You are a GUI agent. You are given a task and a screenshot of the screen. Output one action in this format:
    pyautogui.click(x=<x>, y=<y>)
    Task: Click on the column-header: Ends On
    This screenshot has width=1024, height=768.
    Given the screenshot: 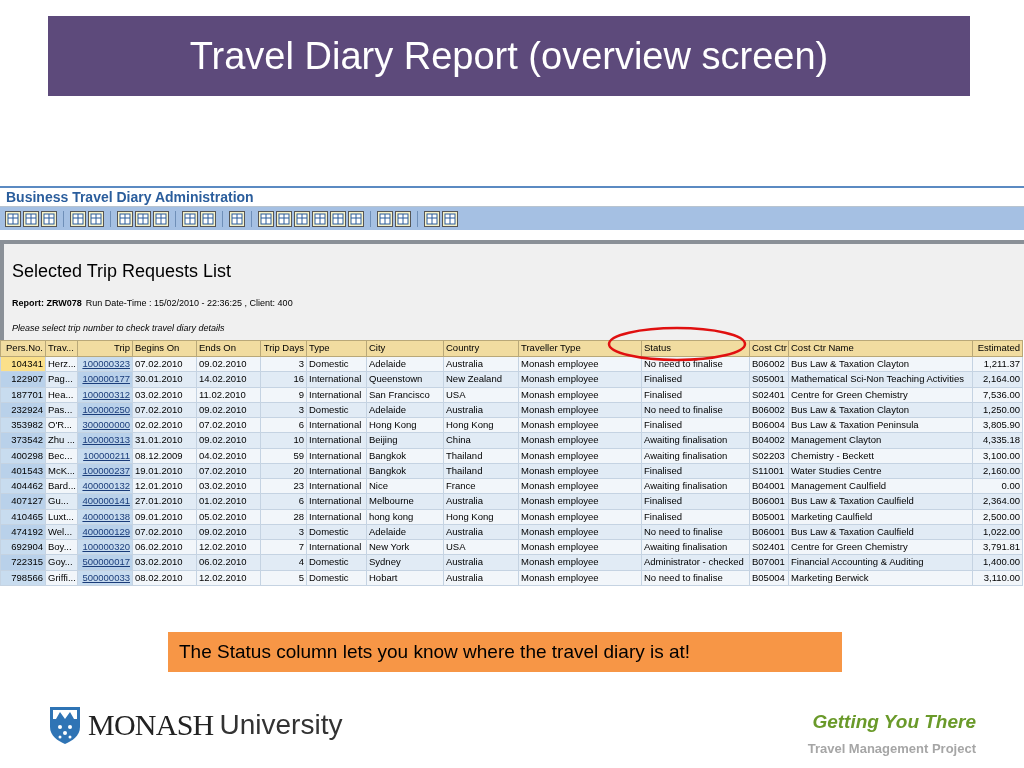 What is the action you would take?
    pyautogui.click(x=228, y=348)
    